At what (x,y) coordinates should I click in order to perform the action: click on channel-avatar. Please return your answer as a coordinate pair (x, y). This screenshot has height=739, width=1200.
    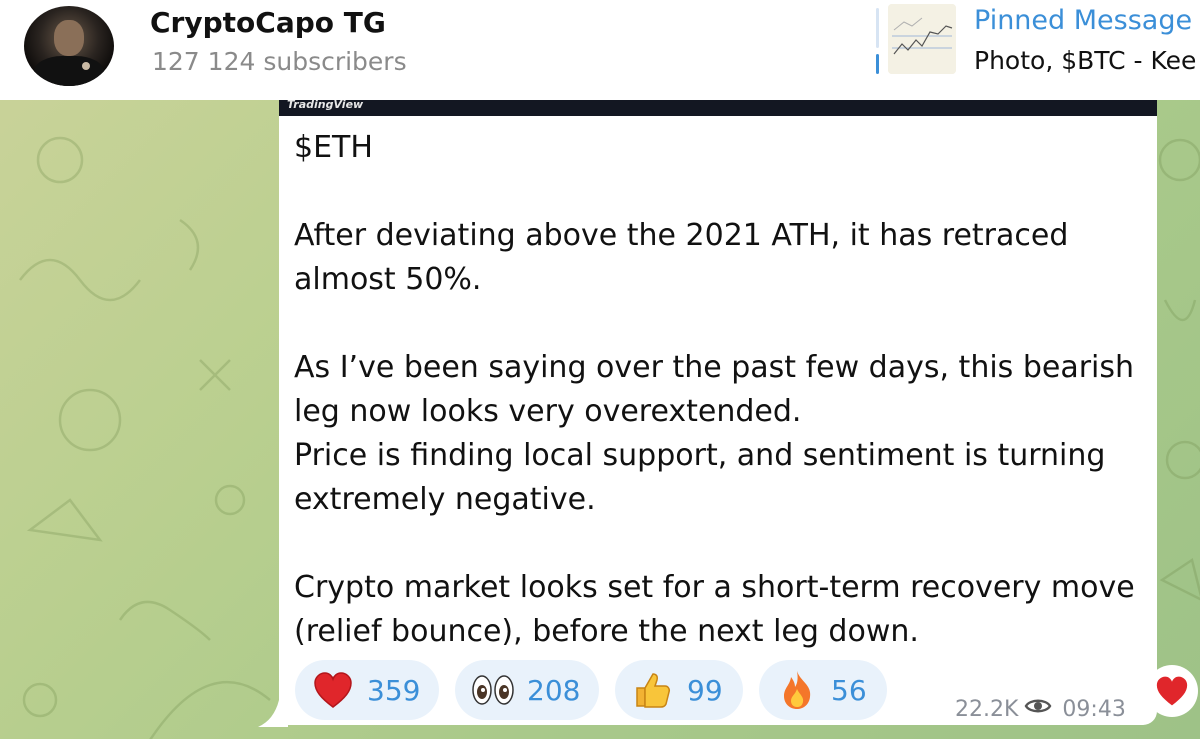
    Looking at the image, I should click on (69, 46).